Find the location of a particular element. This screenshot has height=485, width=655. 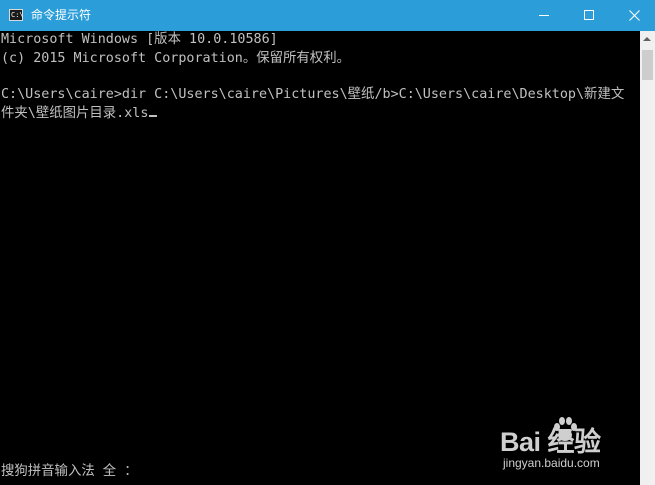

console-line-version: Microsoft Windows [版本 10.0.10586] is located at coordinates (139, 39).